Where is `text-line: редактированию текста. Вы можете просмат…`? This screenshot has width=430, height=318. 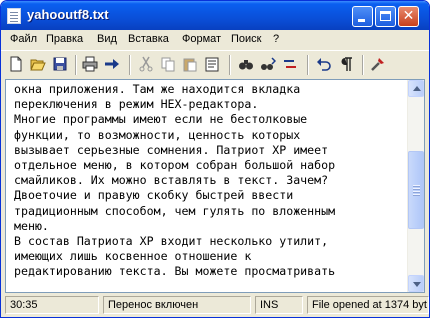
text-line: редактированию текста. Вы можете просмат… is located at coordinates (175, 271).